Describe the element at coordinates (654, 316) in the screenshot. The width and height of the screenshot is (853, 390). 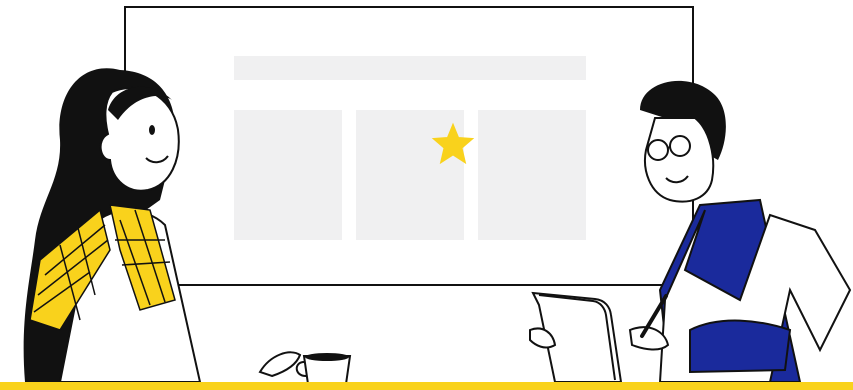
I see `pen-icon` at that location.